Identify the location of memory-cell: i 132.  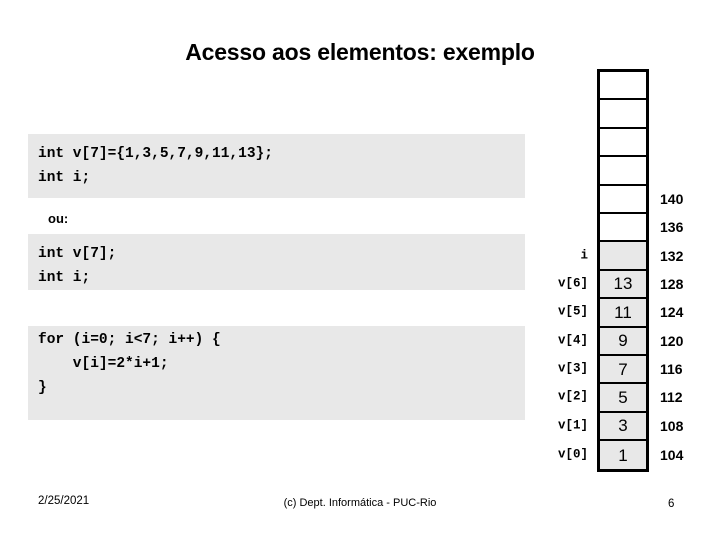
(631, 256).